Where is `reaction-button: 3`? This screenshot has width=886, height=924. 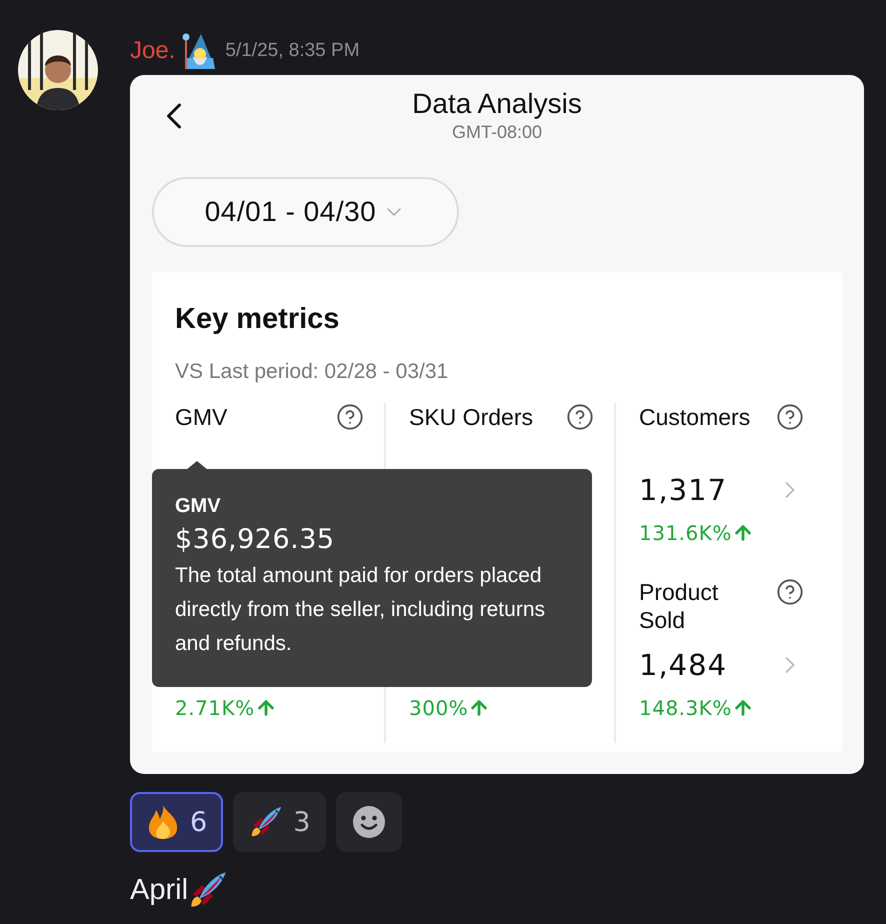 reaction-button: 3 is located at coordinates (279, 822).